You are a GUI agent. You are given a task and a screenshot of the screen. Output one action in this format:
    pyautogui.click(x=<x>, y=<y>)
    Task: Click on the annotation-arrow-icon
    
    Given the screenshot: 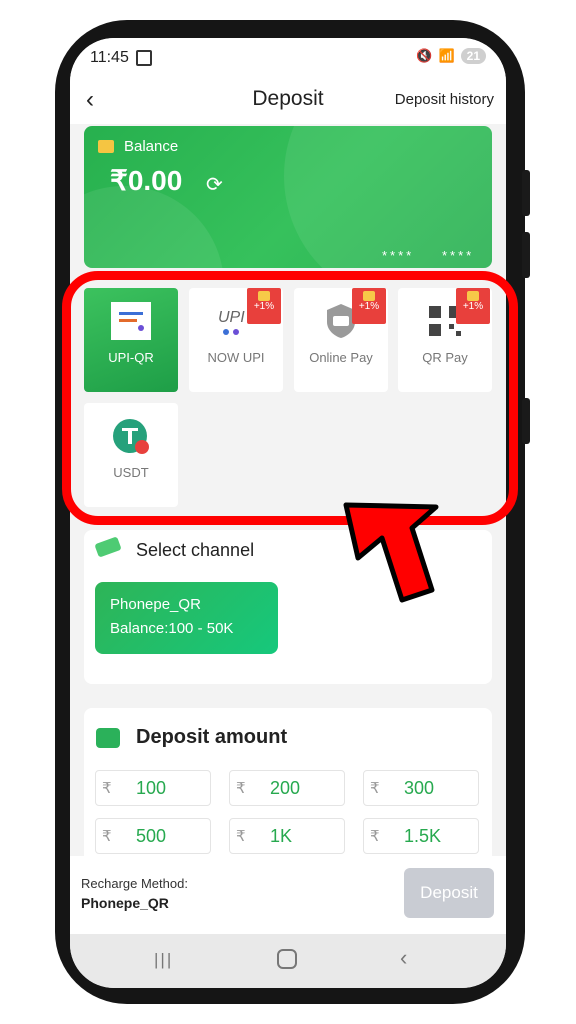 What is the action you would take?
    pyautogui.click(x=391, y=552)
    